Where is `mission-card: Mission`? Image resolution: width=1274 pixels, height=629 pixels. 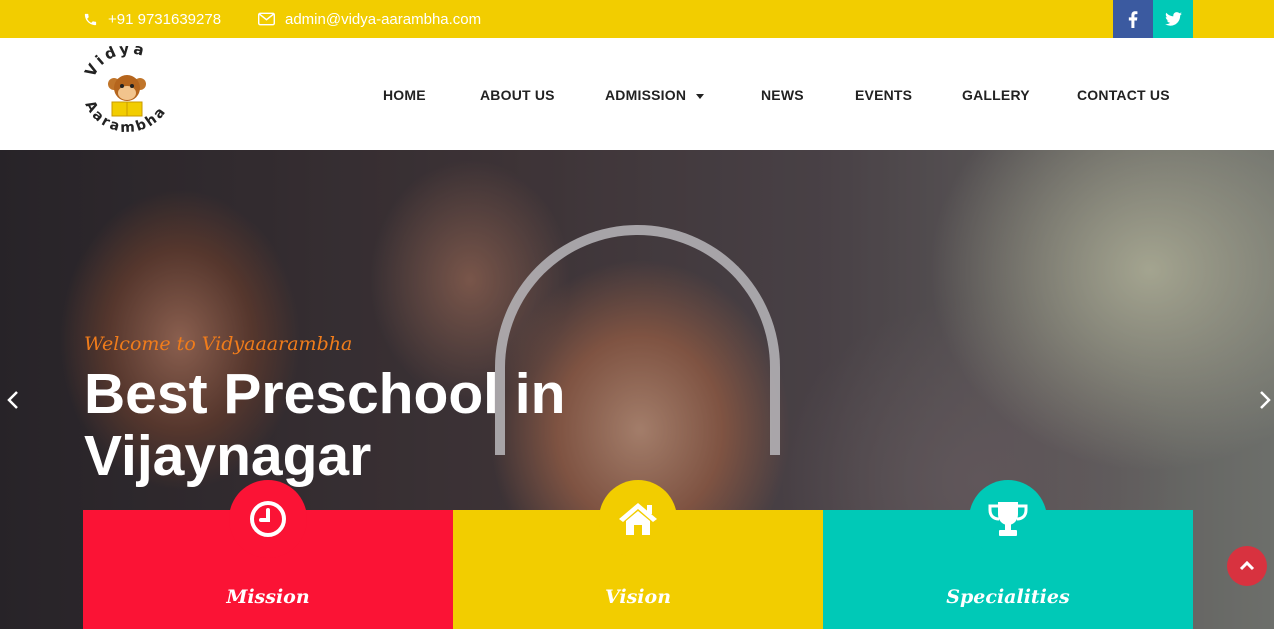 mission-card: Mission is located at coordinates (268, 554).